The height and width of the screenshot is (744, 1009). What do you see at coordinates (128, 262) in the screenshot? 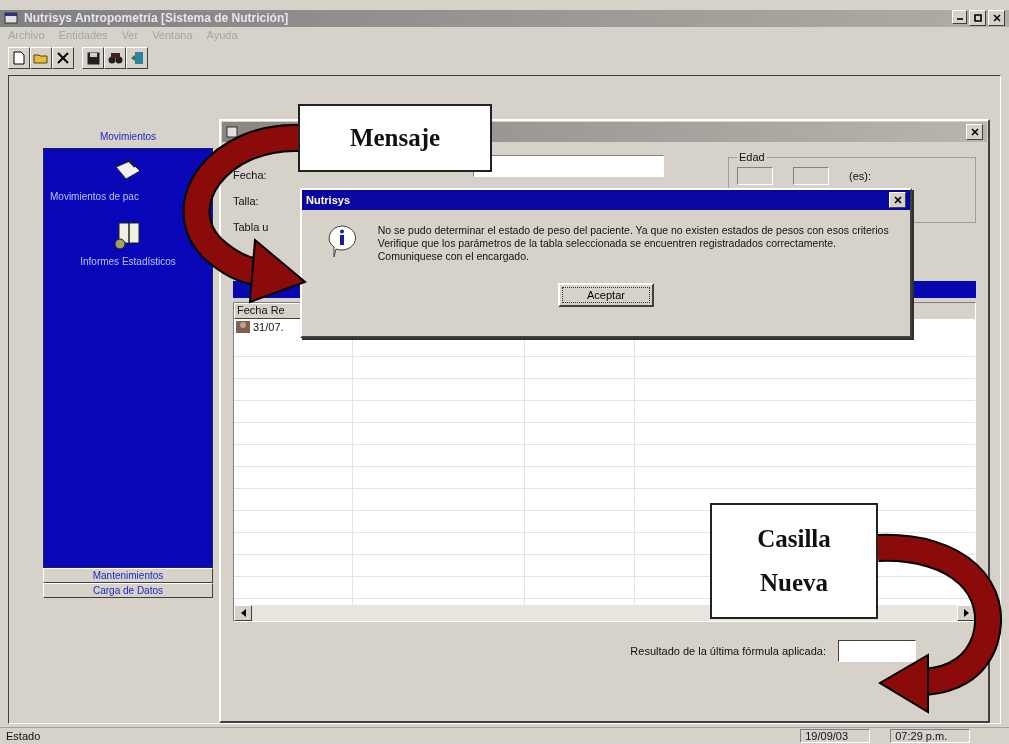
I see `sidebar-item: Informes Estadísticos` at bounding box center [128, 262].